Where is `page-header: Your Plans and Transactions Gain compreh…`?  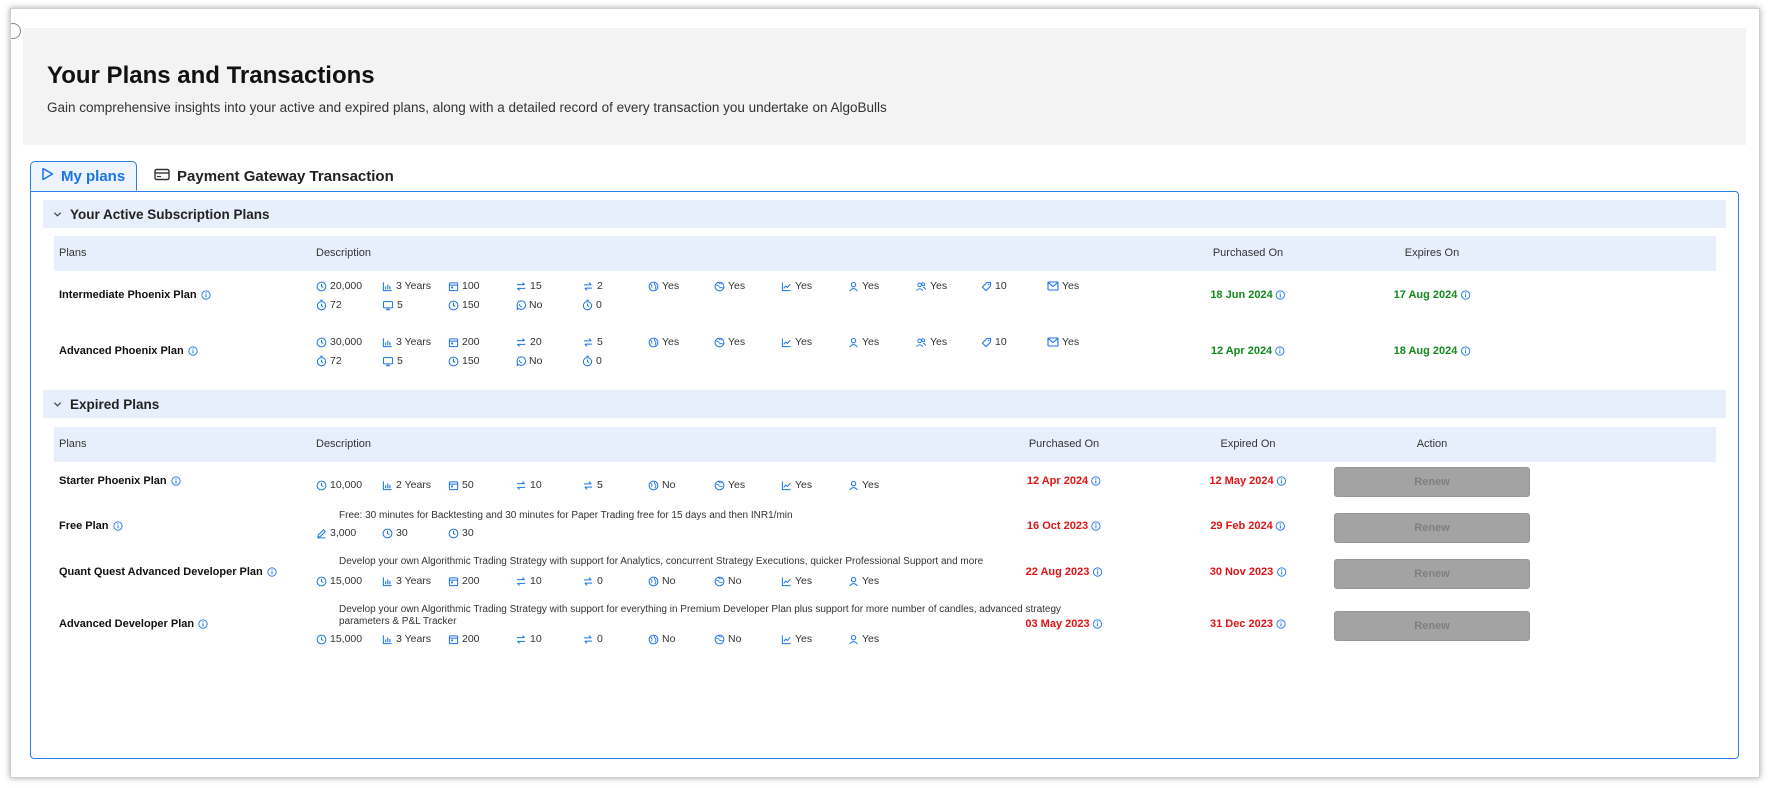
page-header: Your Plans and Transactions Gain compreh… is located at coordinates (884, 86).